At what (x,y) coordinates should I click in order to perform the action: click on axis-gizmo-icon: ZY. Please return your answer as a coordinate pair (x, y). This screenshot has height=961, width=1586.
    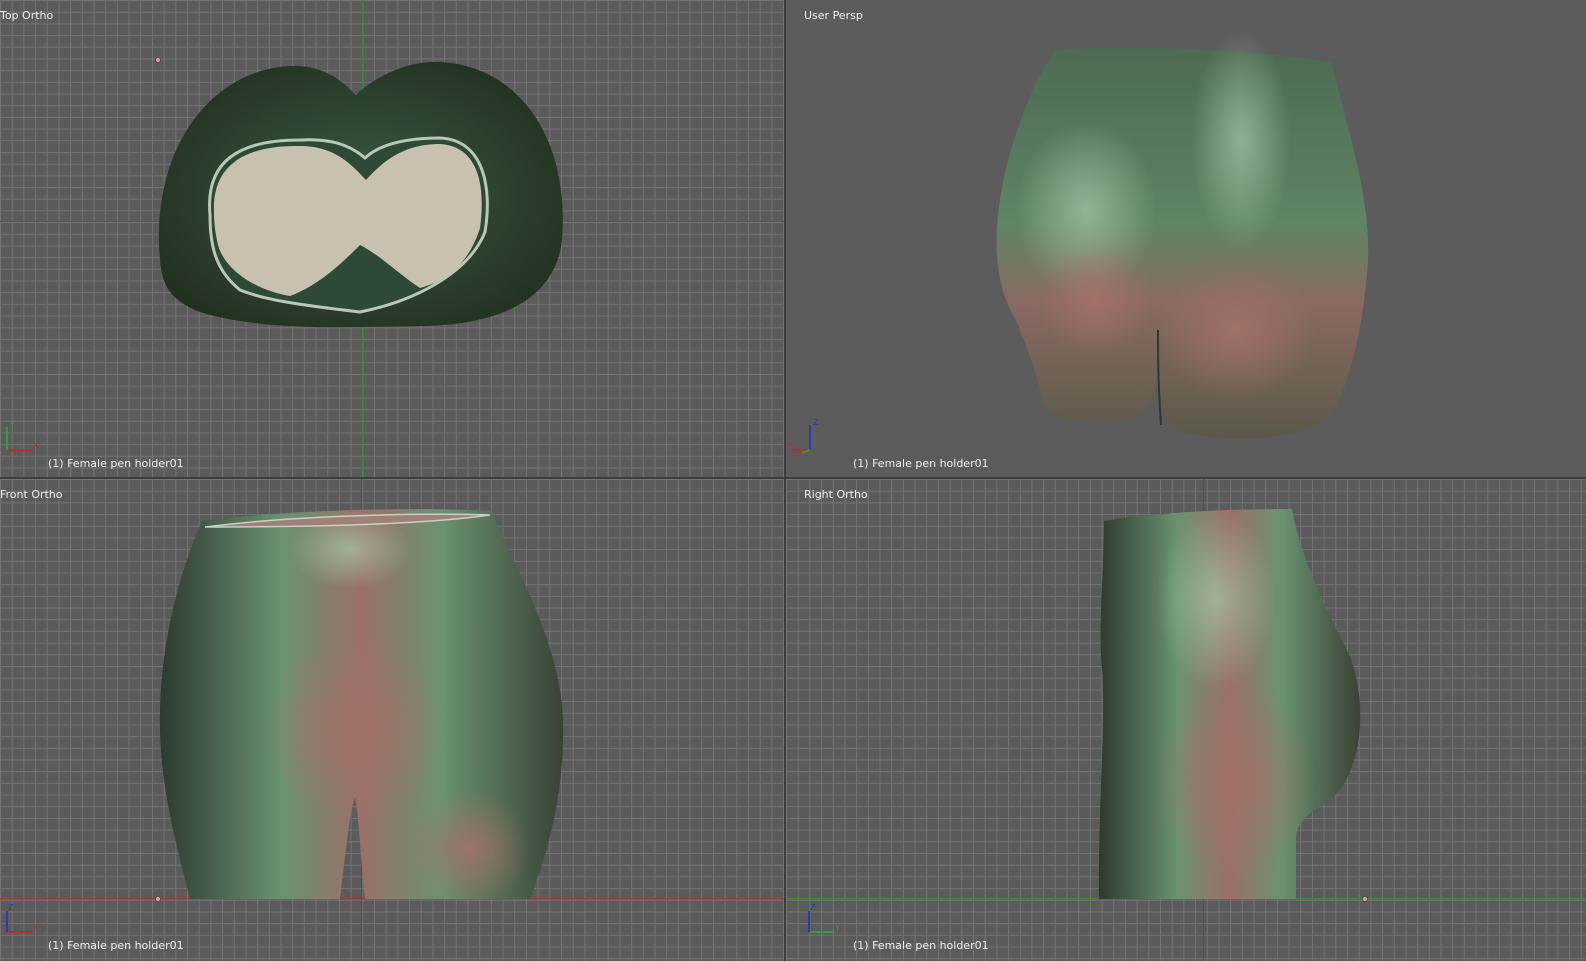
    Looking at the image, I should click on (824, 918).